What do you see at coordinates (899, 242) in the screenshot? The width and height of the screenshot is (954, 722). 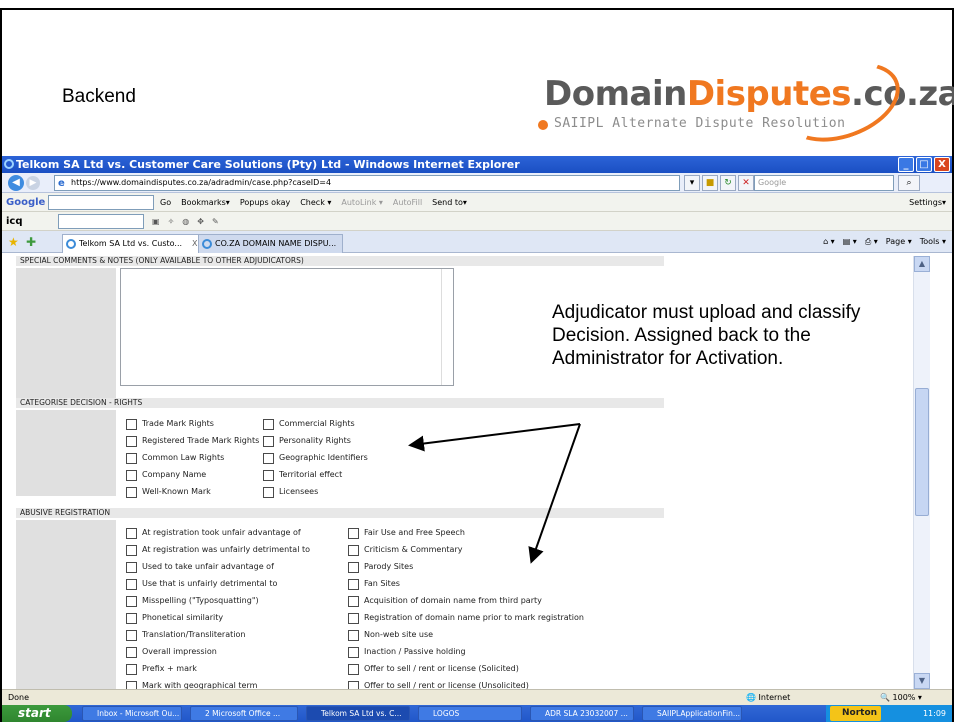 I see `page-menu: Page ▾` at bounding box center [899, 242].